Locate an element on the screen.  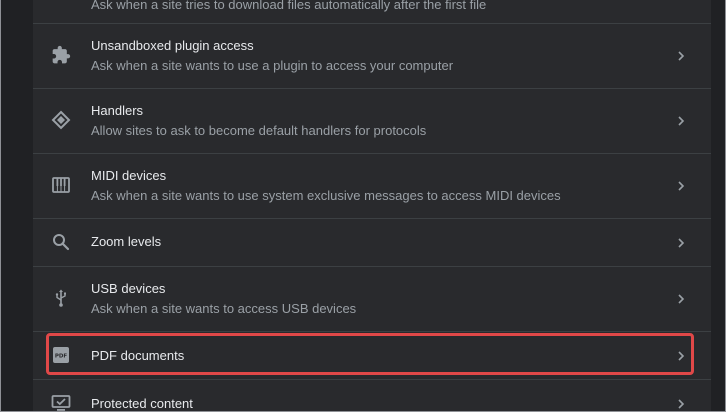
setting-title: Zoom levels is located at coordinates (126, 241).